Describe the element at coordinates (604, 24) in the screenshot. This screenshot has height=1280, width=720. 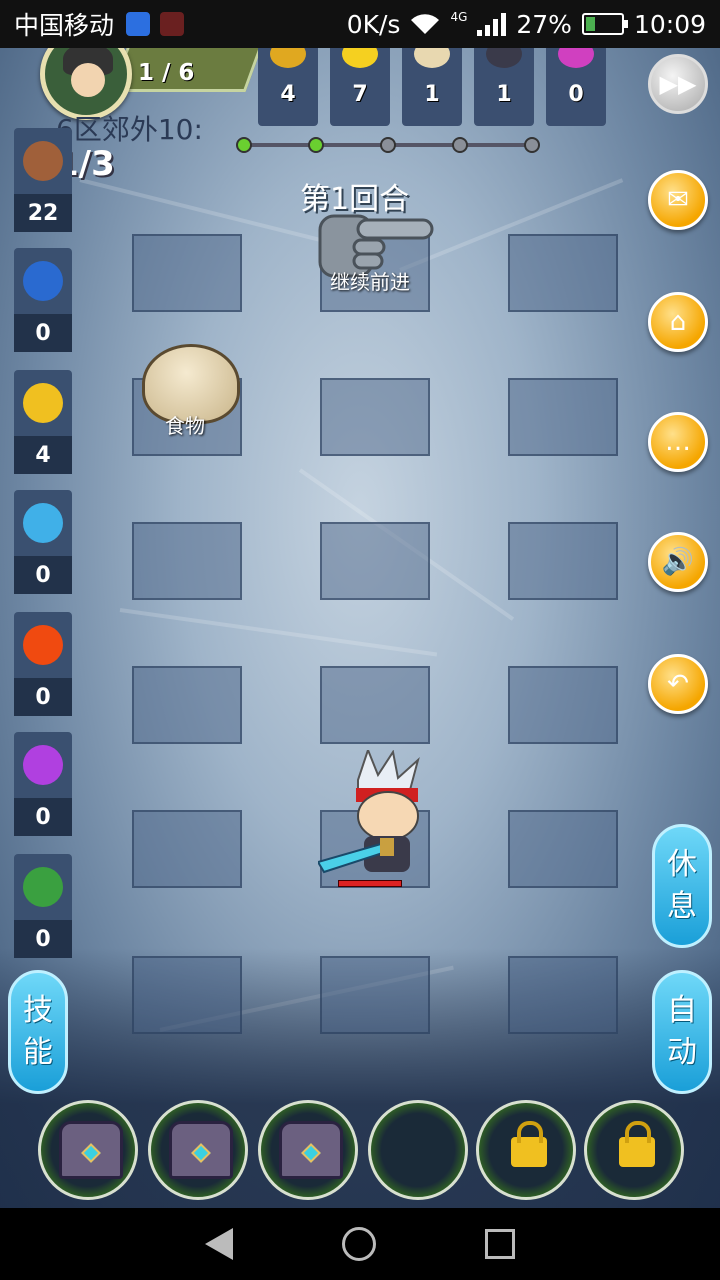
I see `battery-icon` at that location.